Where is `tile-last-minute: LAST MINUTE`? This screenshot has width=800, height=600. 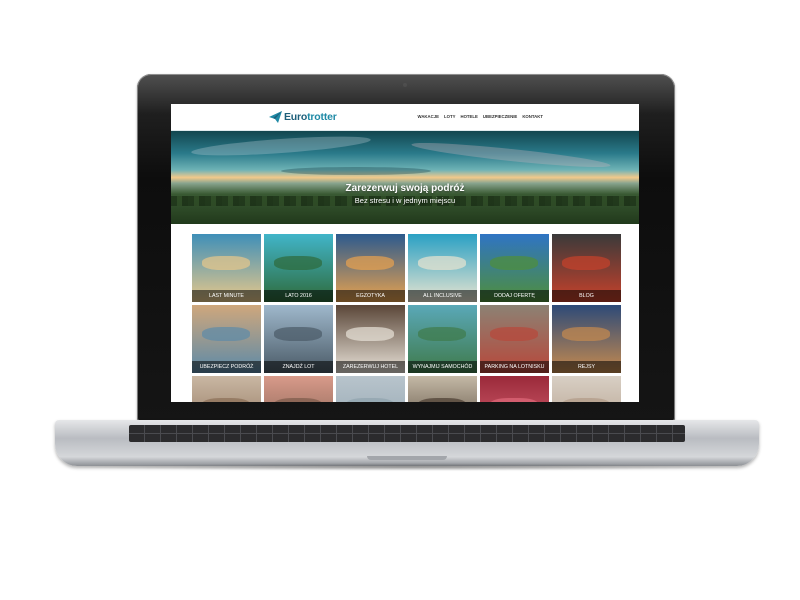
tile-last-minute: LAST MINUTE is located at coordinates (226, 268).